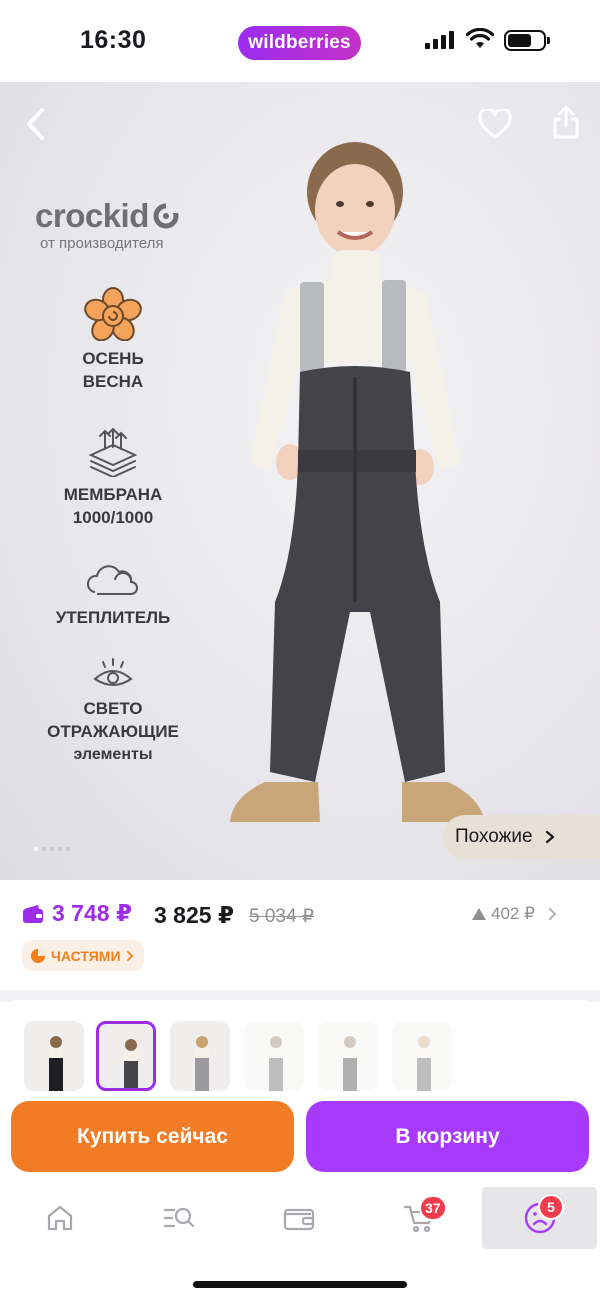 Image resolution: width=600 pixels, height=1300 pixels. Describe the element at coordinates (447, 1136) in the screenshot. I see `add-to-cart-button: В корзину` at that location.